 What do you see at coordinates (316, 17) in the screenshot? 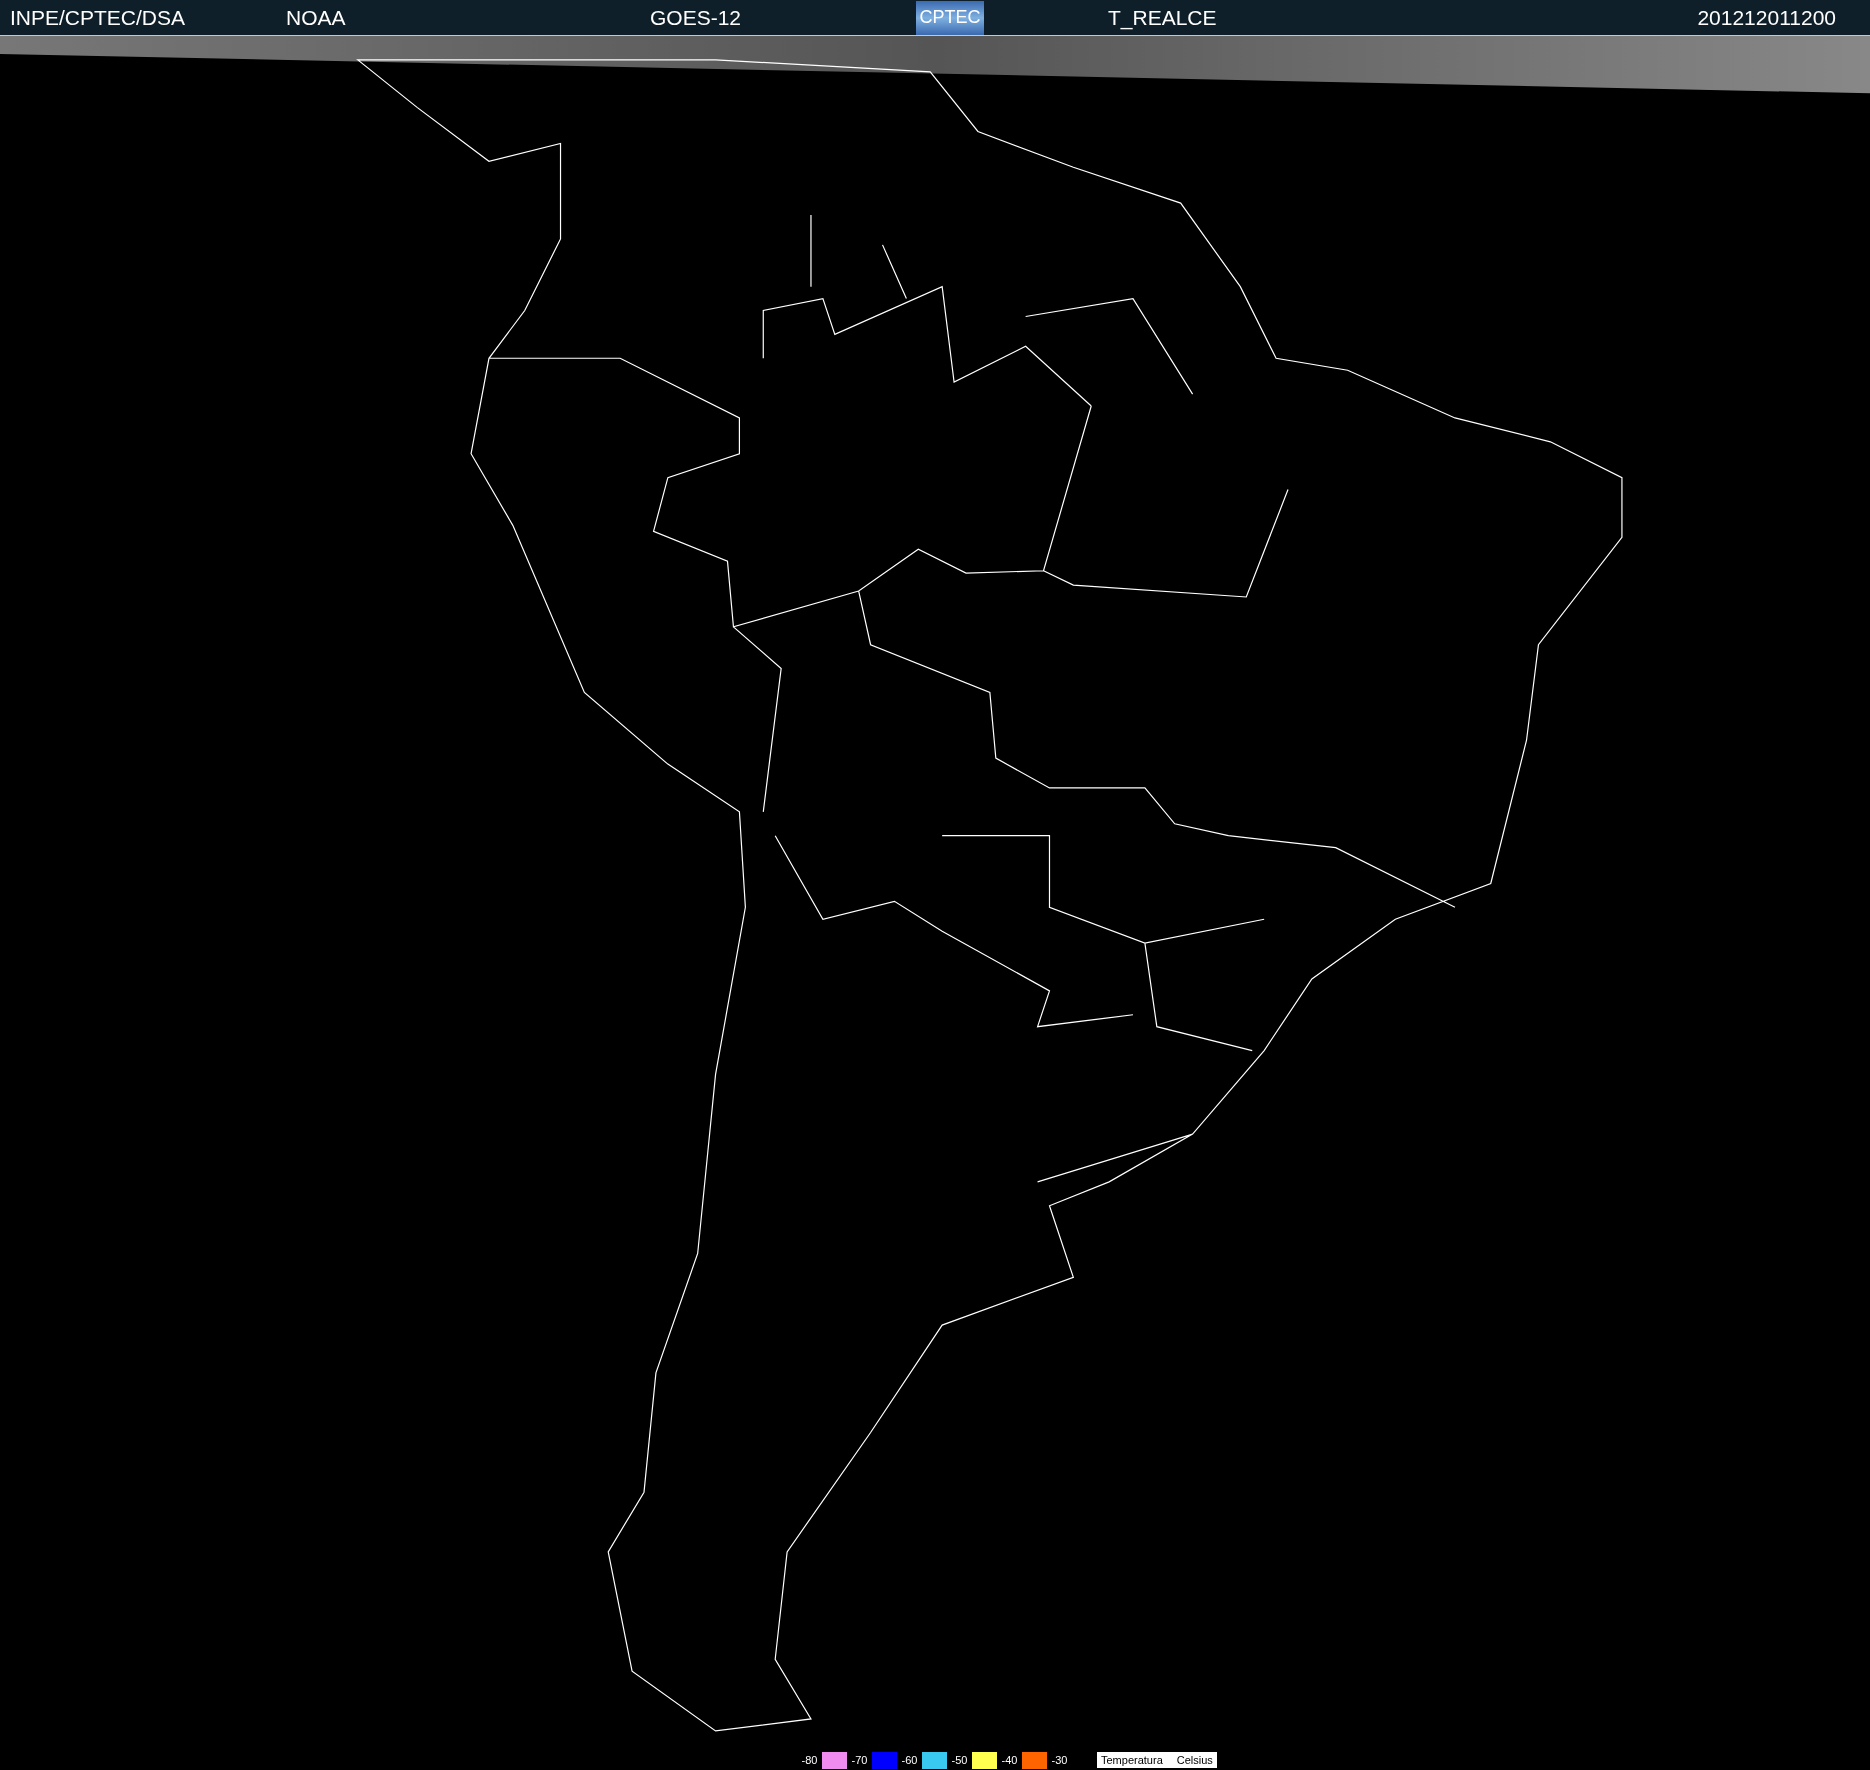
I see `source-label: NOAA` at bounding box center [316, 17].